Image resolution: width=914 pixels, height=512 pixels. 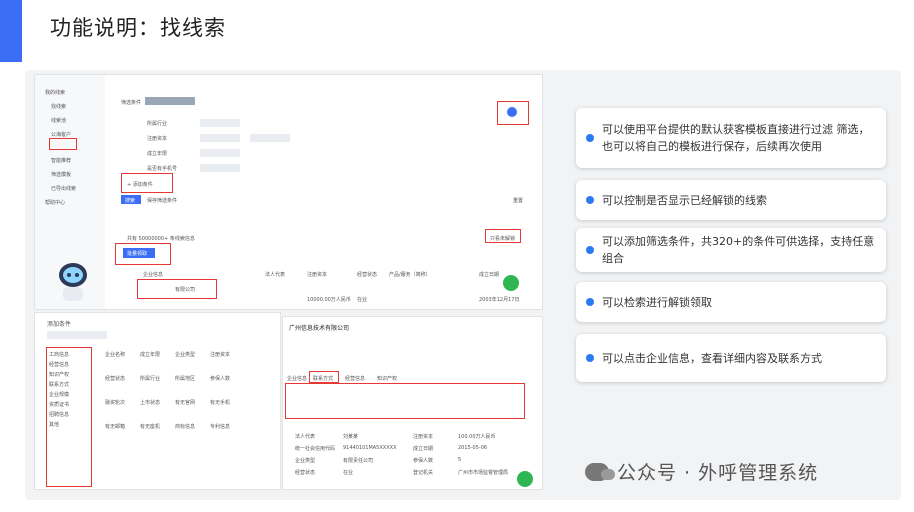 I want to click on feature-card: 可以添加筛选条件，共320+的条件可供选择，支持任意组合, so click(x=731, y=250).